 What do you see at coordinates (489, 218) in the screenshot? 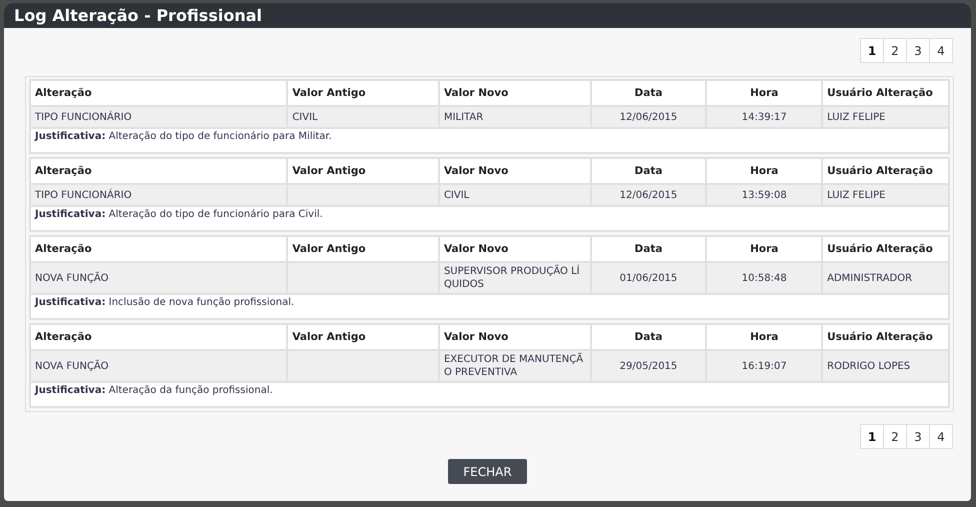
I see `justification-text: Justificativa: Alteração do tipo de funcionário para Civil.` at bounding box center [489, 218].